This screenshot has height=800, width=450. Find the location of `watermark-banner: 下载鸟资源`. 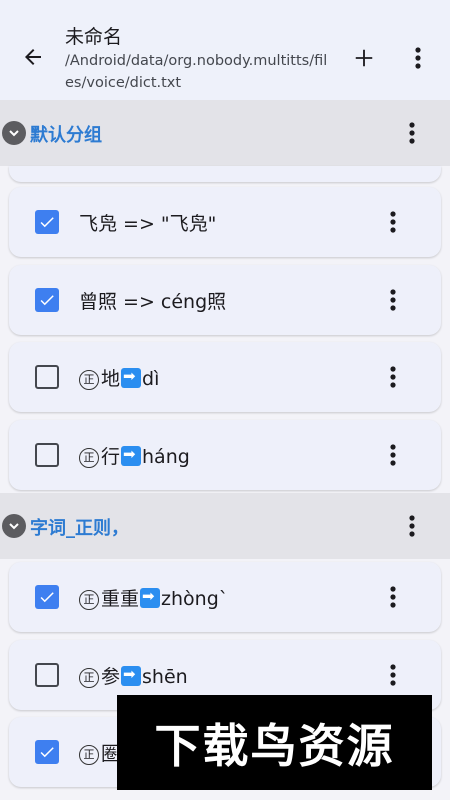

watermark-banner: 下载鸟资源 is located at coordinates (274, 742).